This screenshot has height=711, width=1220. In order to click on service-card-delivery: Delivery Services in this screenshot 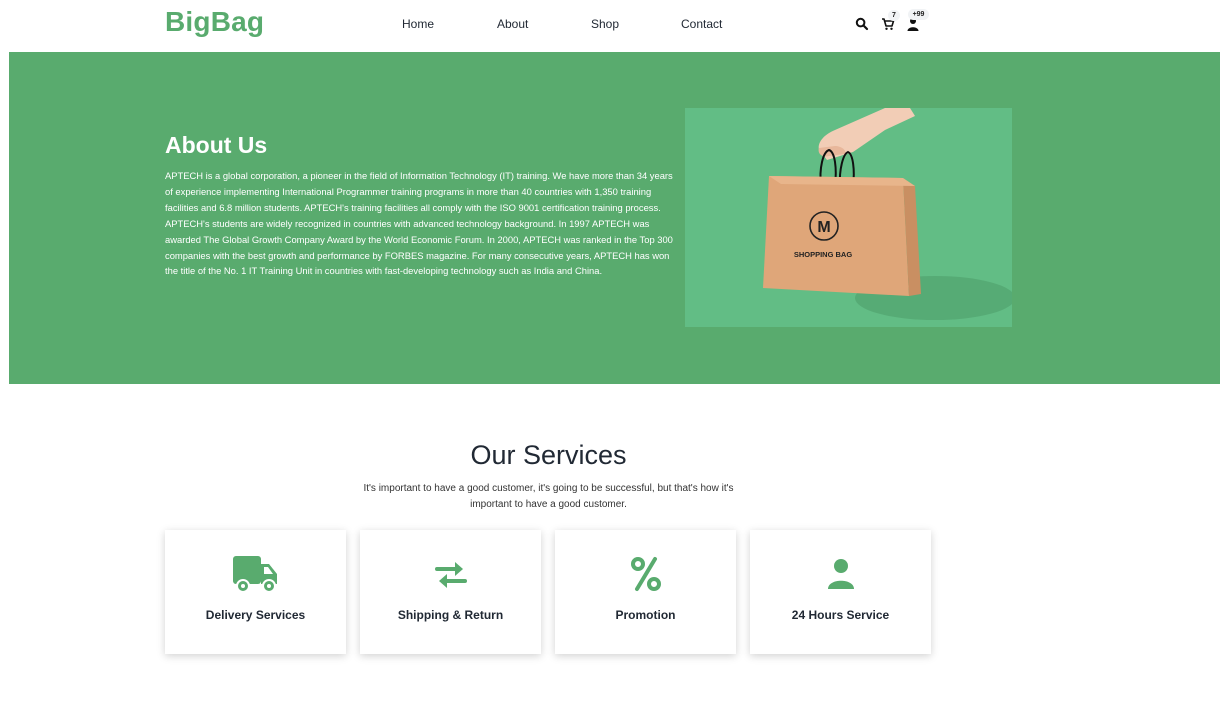, I will do `click(255, 592)`.